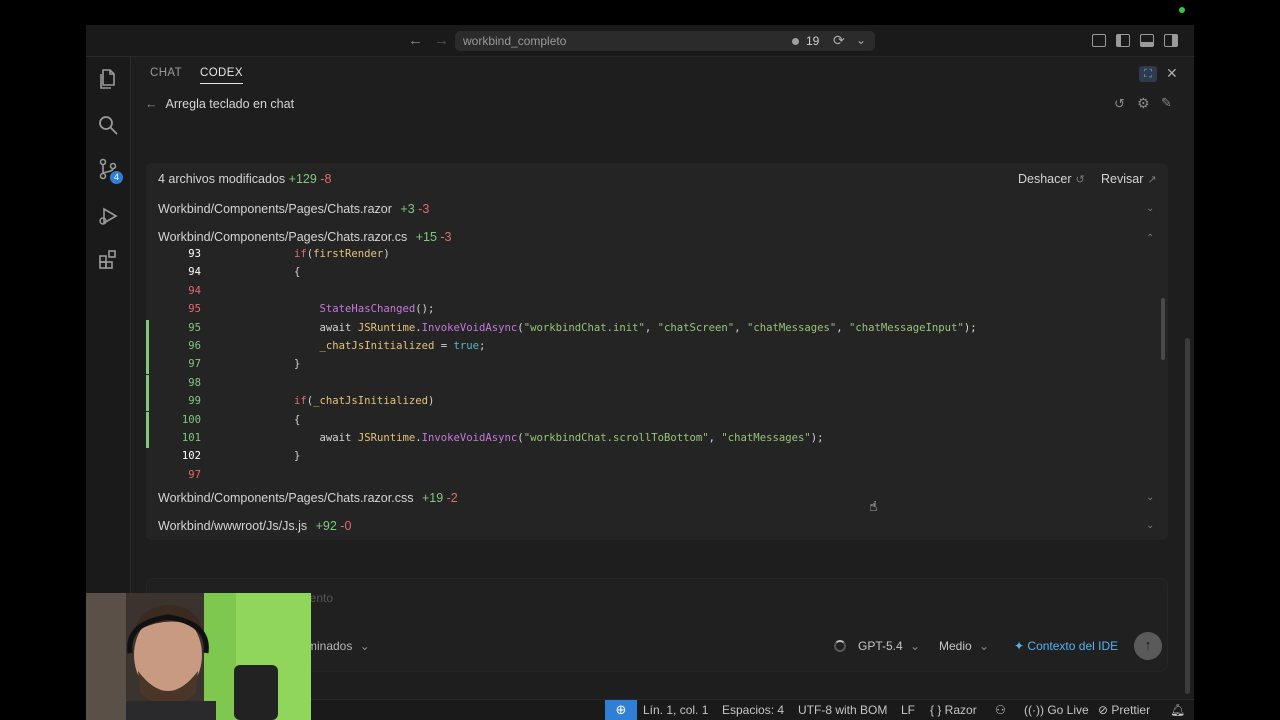  What do you see at coordinates (955, 646) in the screenshot?
I see `effort-label: Medio` at bounding box center [955, 646].